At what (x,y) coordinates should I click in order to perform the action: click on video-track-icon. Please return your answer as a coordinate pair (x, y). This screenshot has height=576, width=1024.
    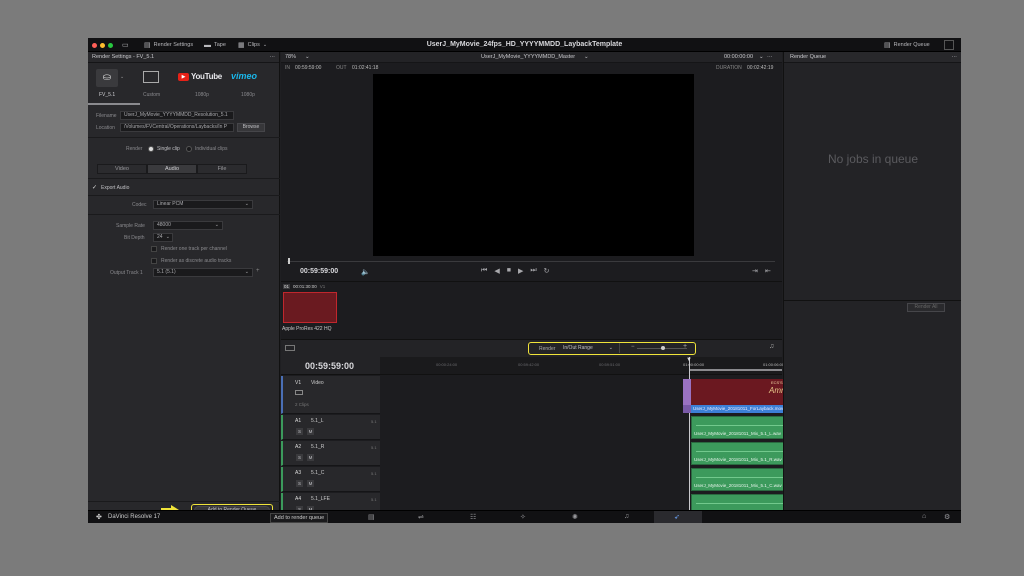
    Looking at the image, I should click on (299, 392).